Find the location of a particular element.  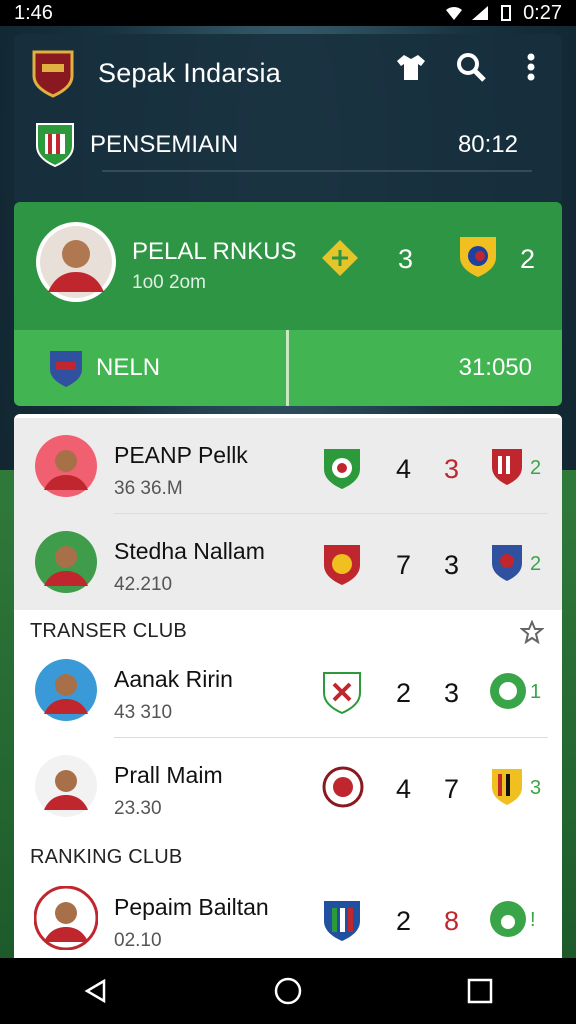

list-item: Aanak Ririn 43 310 2 3 1 is located at coordinates (288, 690).